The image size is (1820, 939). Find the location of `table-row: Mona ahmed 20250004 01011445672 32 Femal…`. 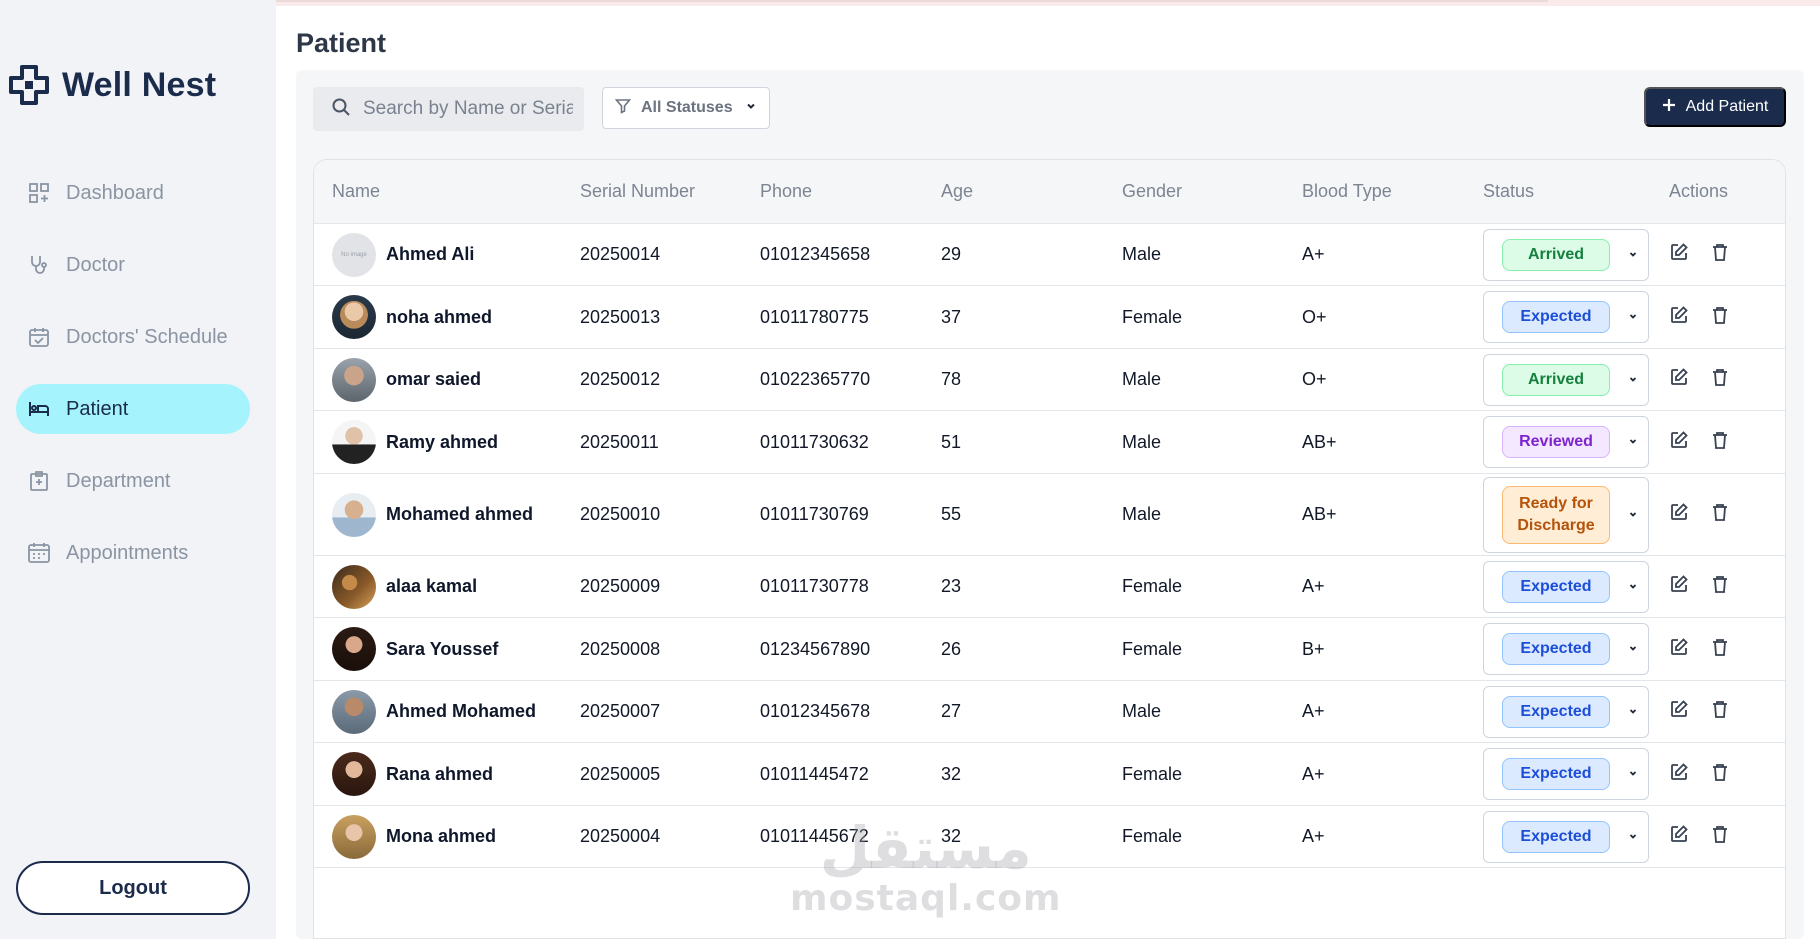

table-row: Mona ahmed 20250004 01011445672 32 Femal… is located at coordinates (1049, 837).